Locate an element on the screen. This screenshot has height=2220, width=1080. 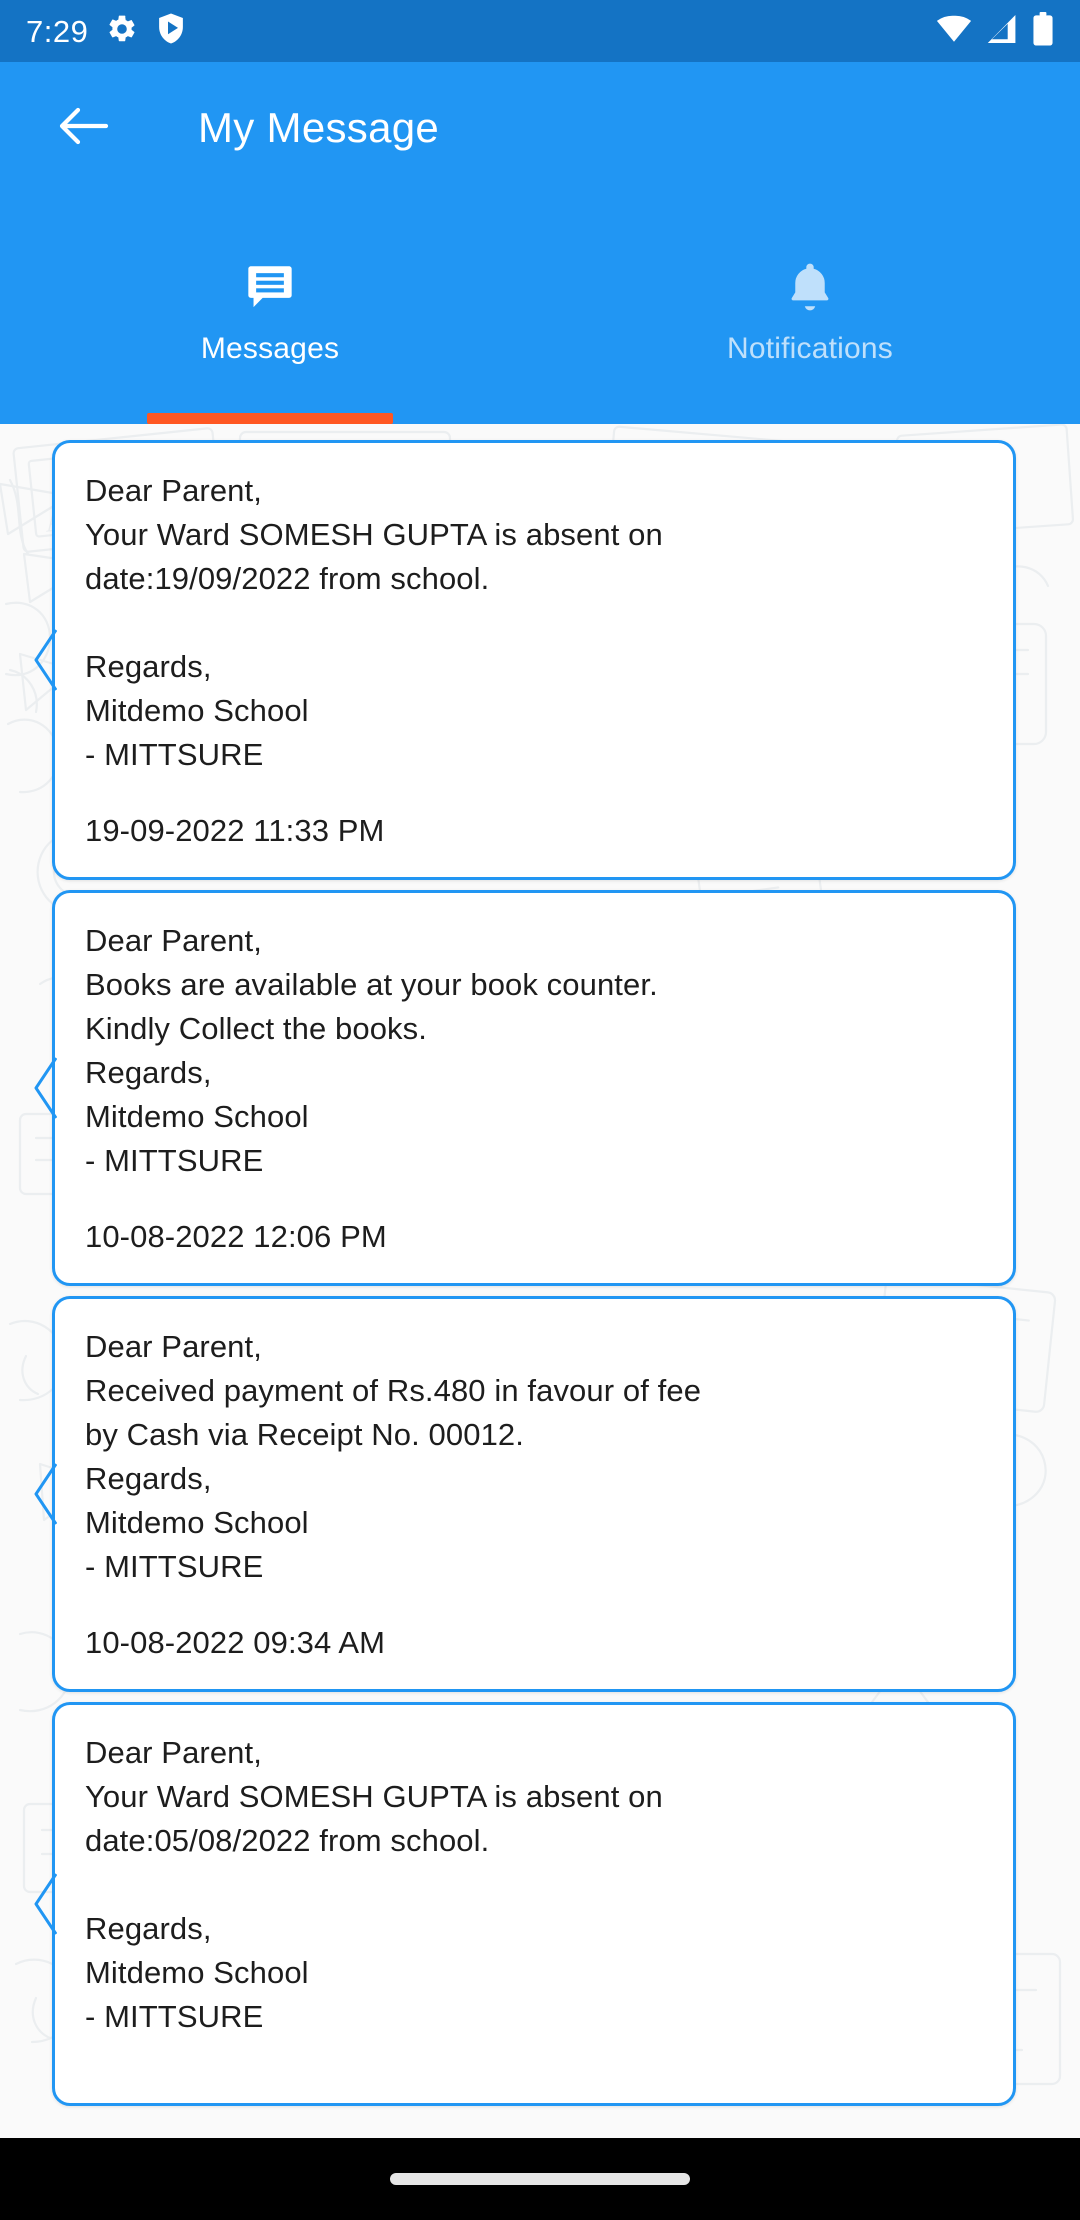
status-bar-right is located at coordinates (995, 31).